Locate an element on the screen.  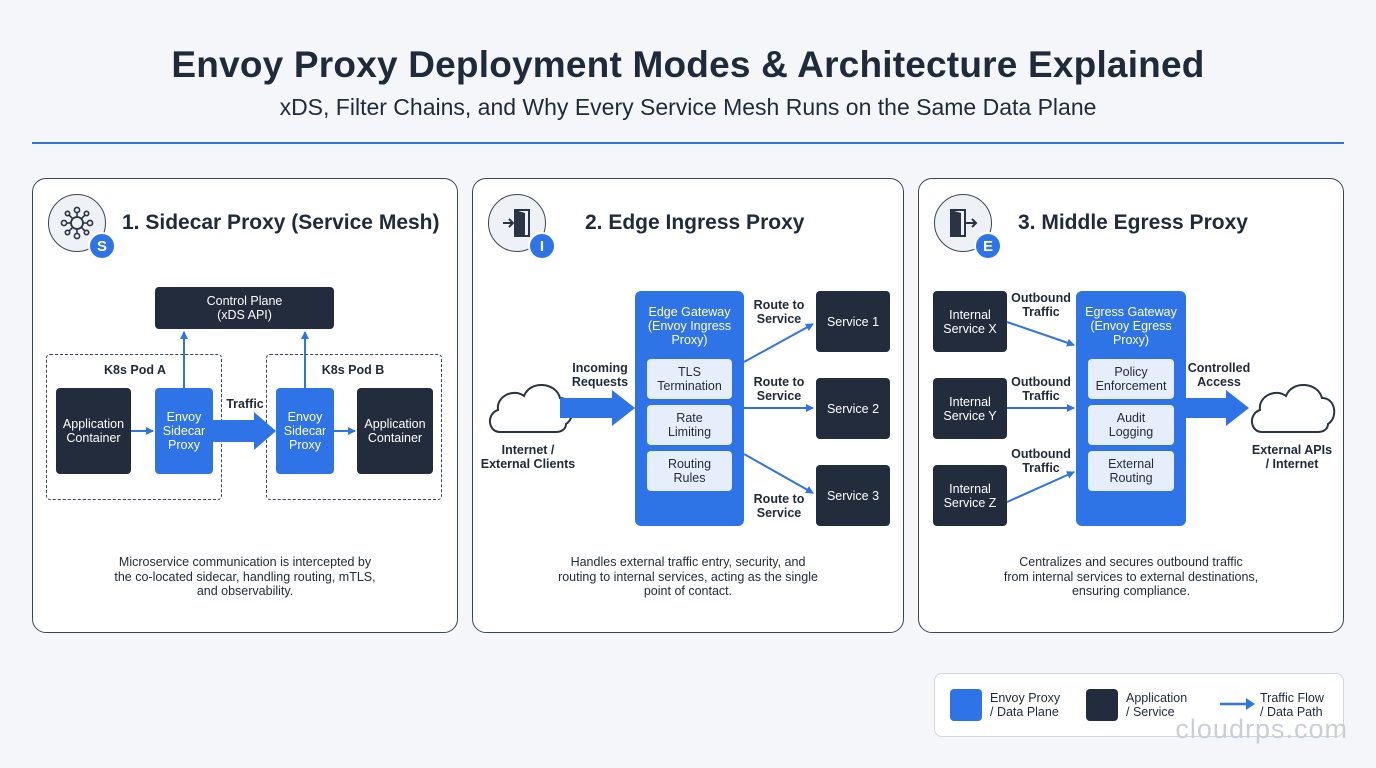
route-label-2: Route to Service is located at coordinates (779, 389).